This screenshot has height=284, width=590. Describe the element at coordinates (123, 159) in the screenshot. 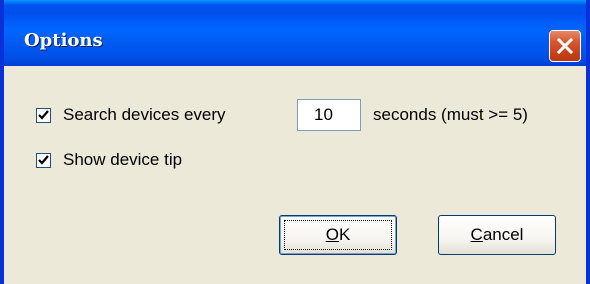

I see `show-tip-label: Show device tip` at that location.